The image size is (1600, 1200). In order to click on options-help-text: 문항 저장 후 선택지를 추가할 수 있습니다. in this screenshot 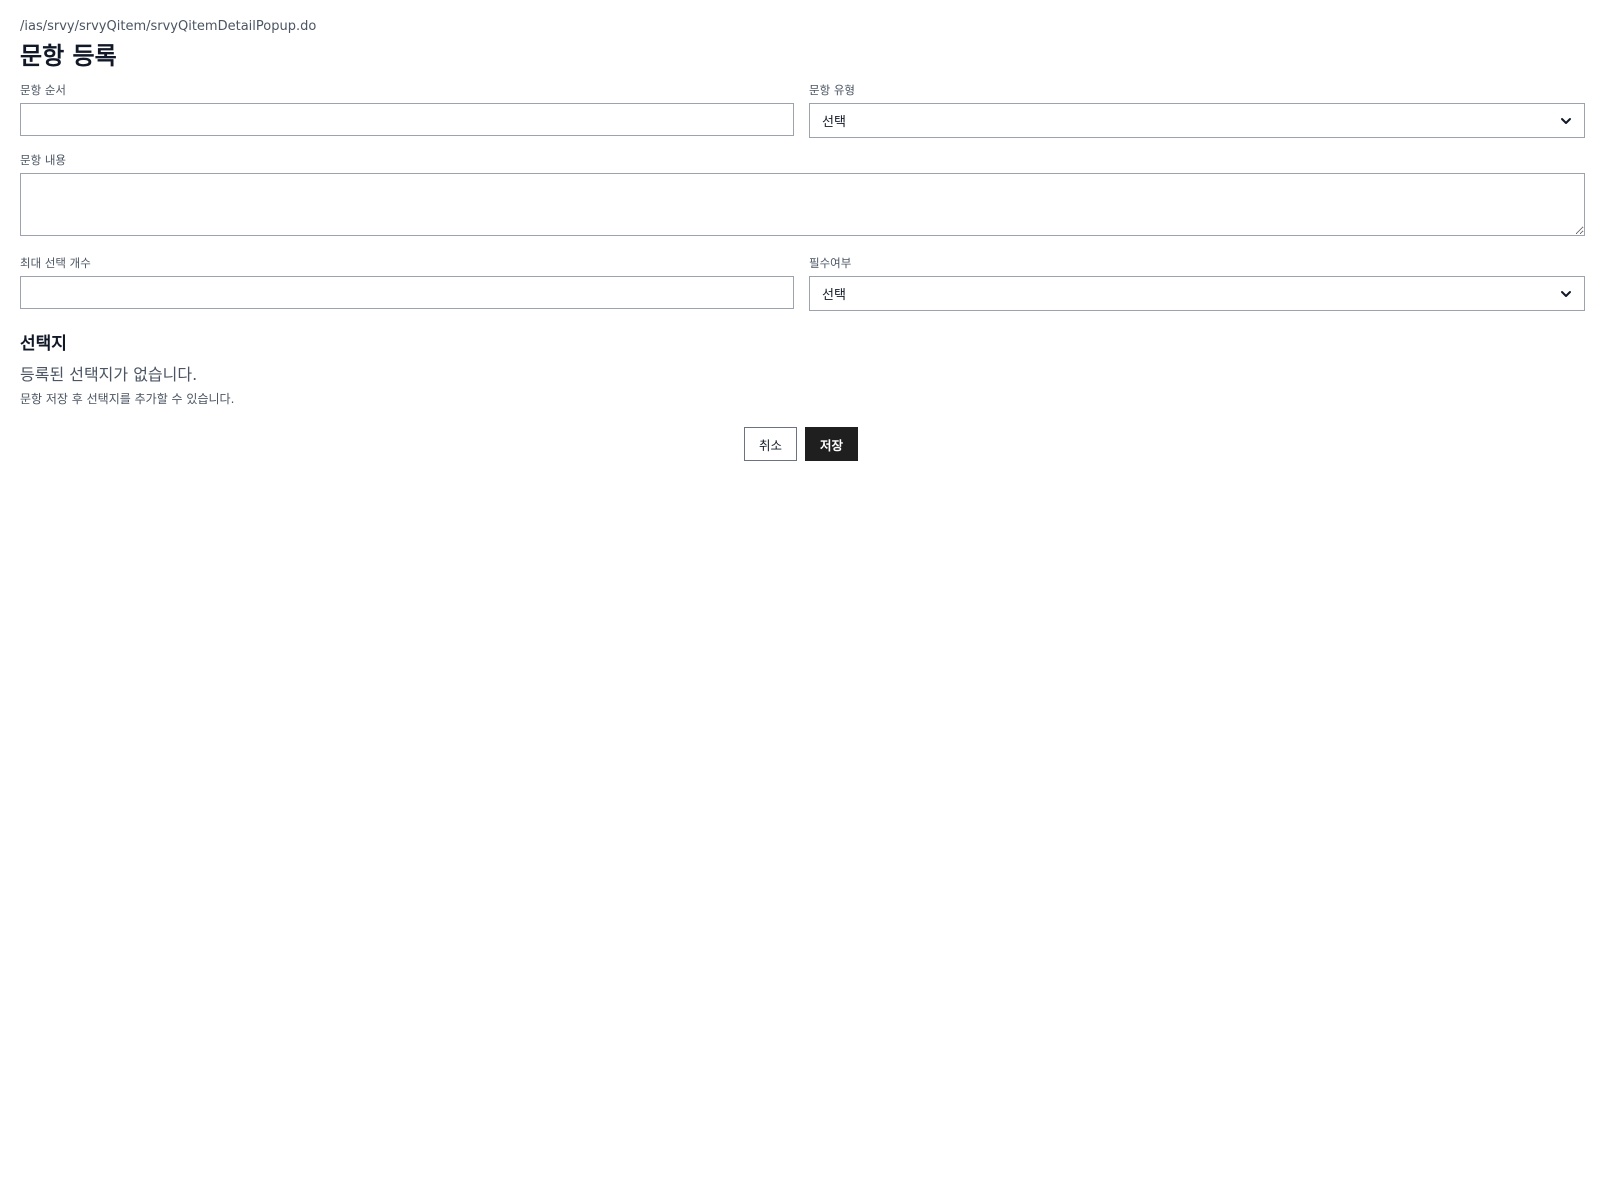, I will do `click(127, 399)`.